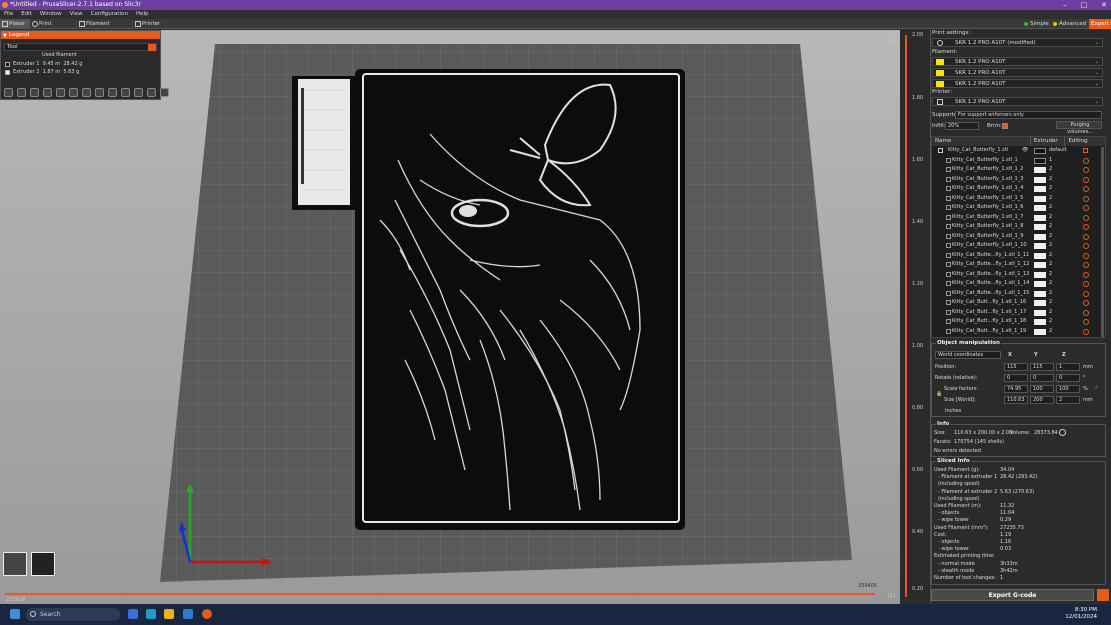 The height and width of the screenshot is (625, 1111). Describe the element at coordinates (1017, 101) in the screenshot. I see `printer-profile-select: SKR 1.2 PRO A10T ⌄` at that location.